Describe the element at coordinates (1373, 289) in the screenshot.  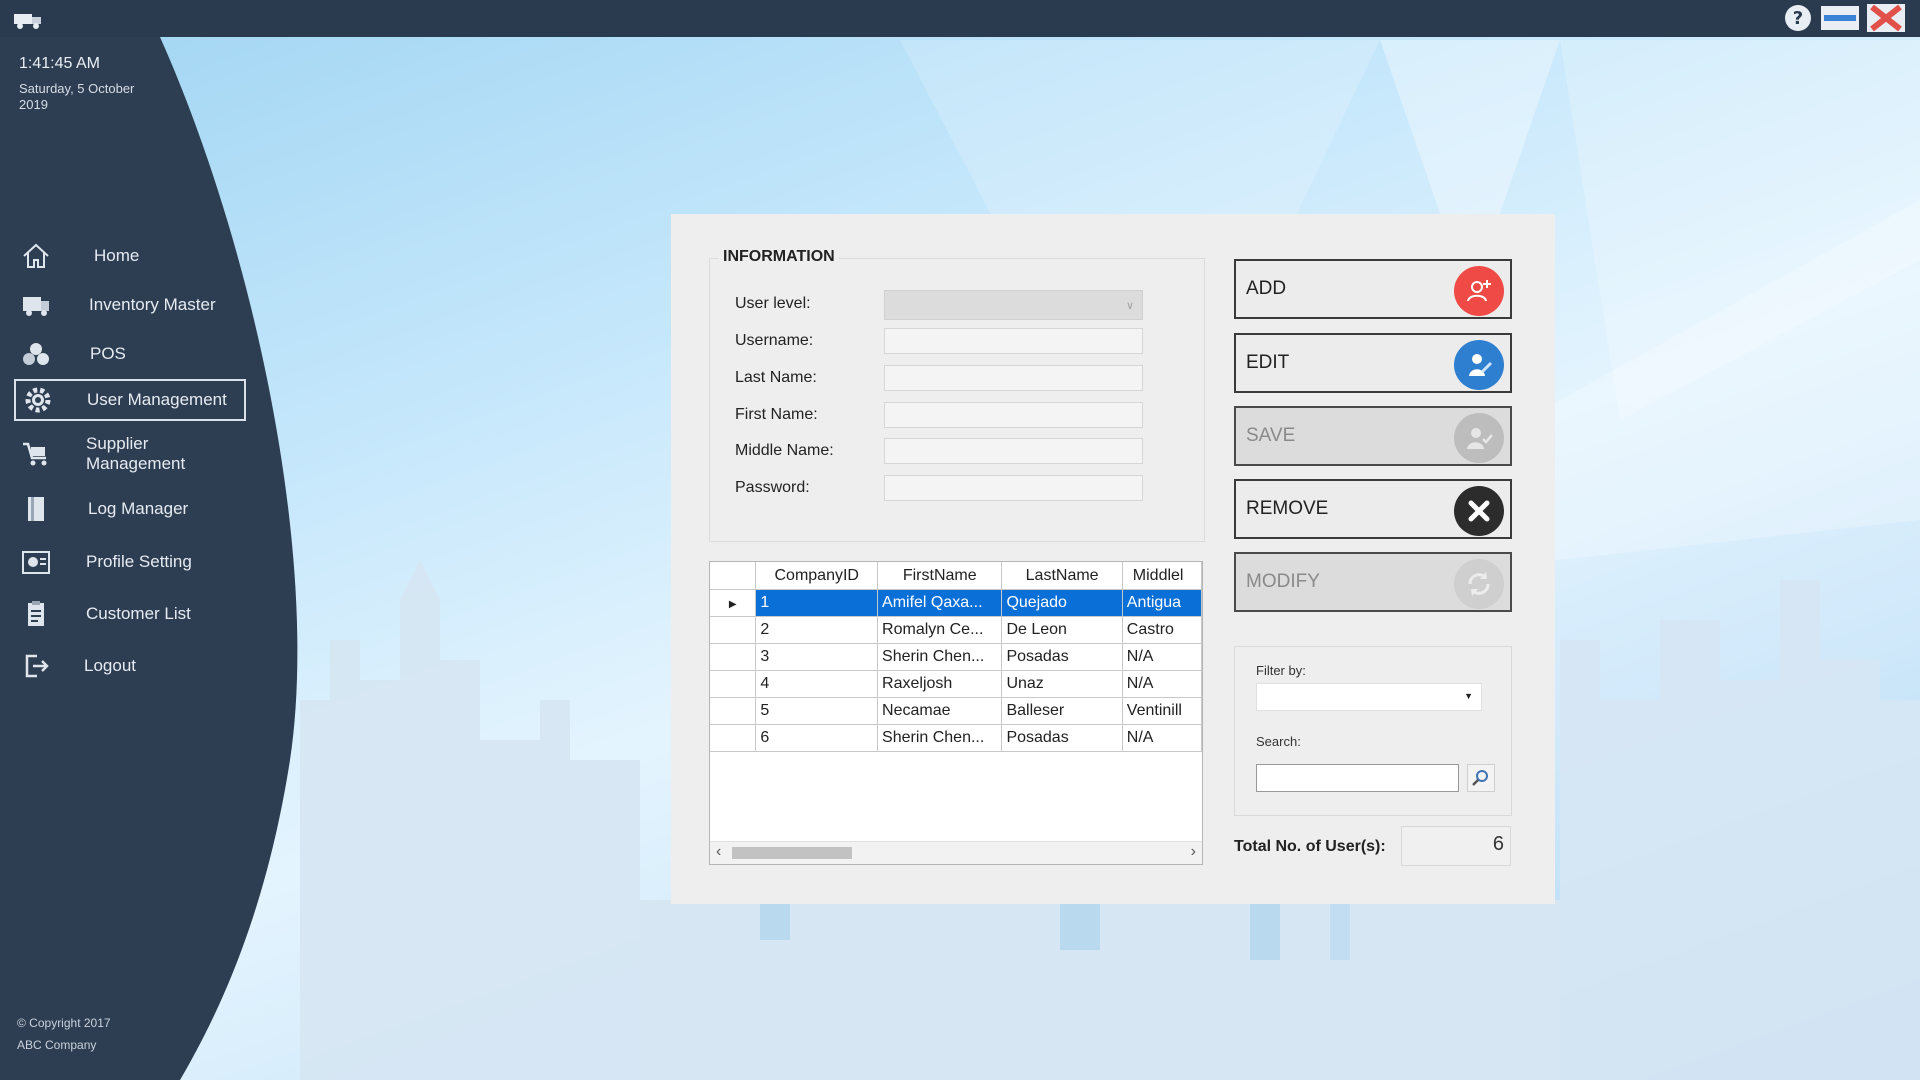
I see `add-button: ADD` at that location.